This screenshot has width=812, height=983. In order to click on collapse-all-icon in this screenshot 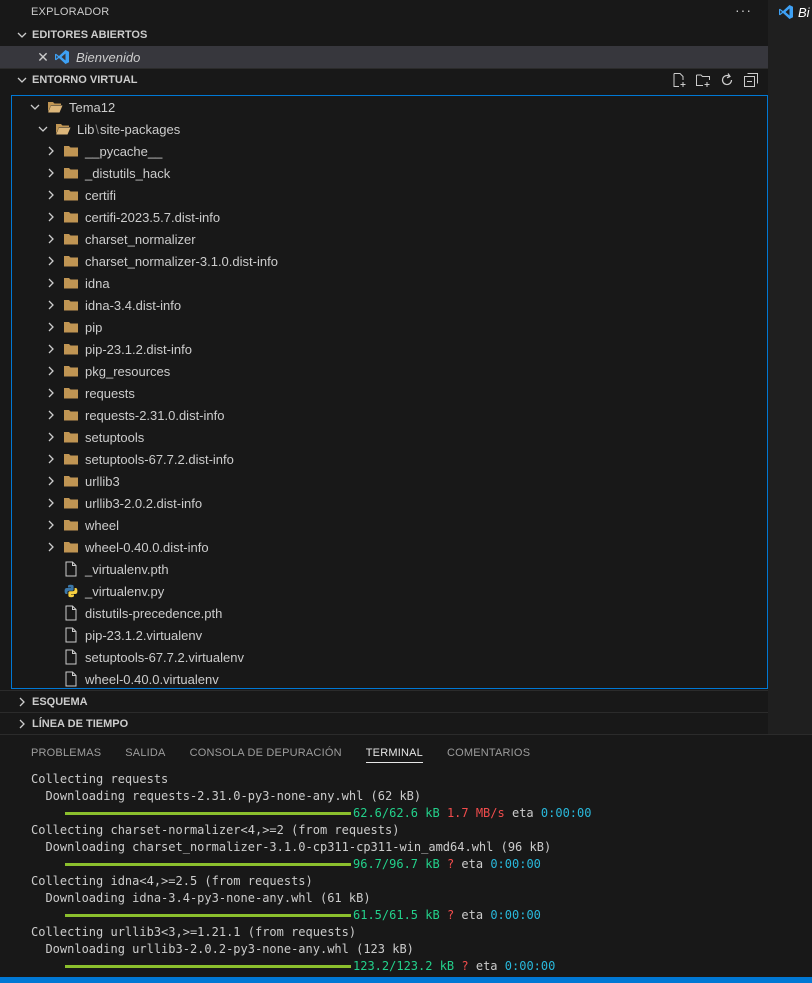, I will do `click(751, 80)`.